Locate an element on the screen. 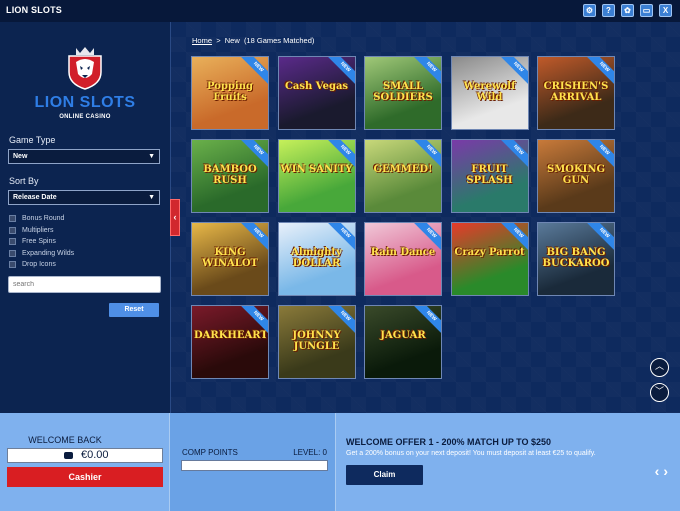 This screenshot has height=511, width=680. game-title: Almighty DOLLAR is located at coordinates (316, 258).